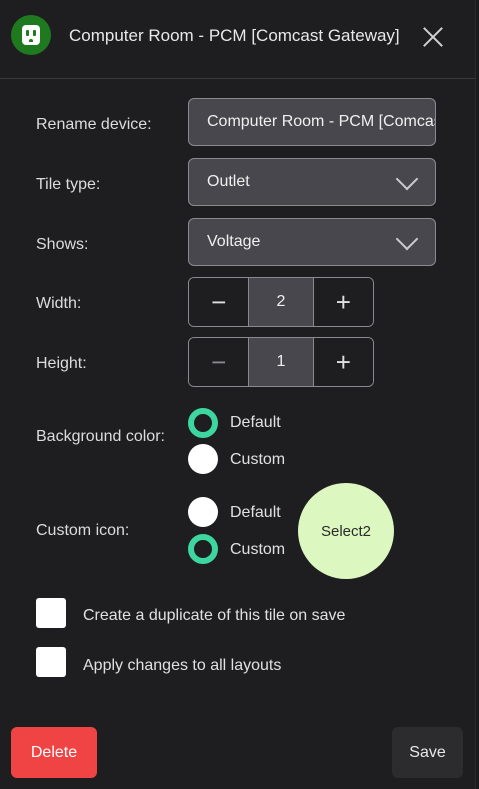  What do you see at coordinates (214, 615) in the screenshot?
I see `duplicate-label: Create a duplicate of this tile on save` at bounding box center [214, 615].